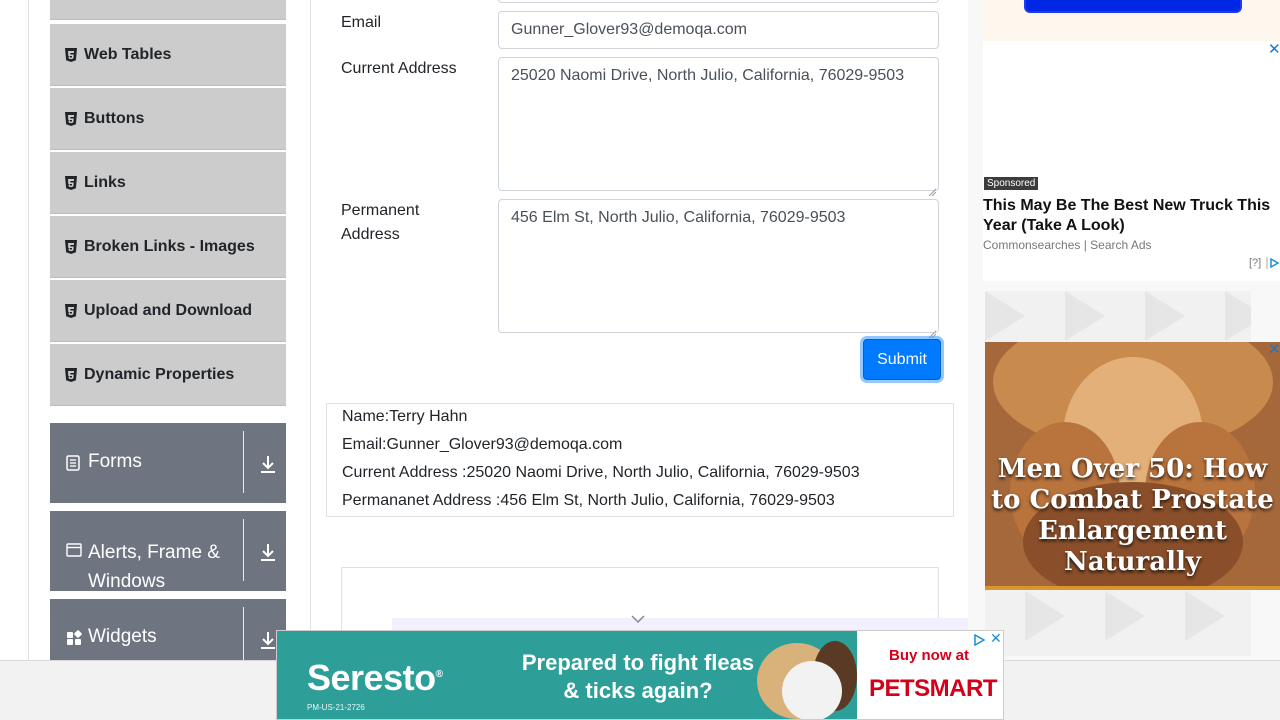  I want to click on sidebar-item-label: Buttons, so click(114, 118).